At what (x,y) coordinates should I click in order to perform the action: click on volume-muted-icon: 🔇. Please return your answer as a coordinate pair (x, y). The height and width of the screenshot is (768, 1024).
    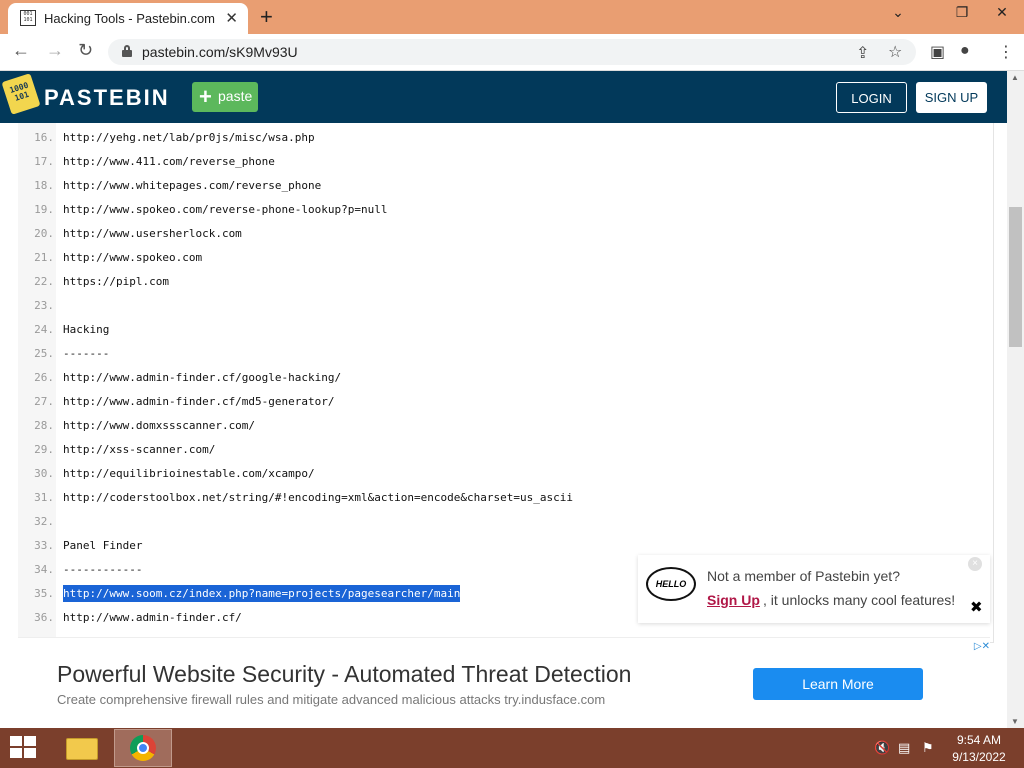
    Looking at the image, I should click on (882, 748).